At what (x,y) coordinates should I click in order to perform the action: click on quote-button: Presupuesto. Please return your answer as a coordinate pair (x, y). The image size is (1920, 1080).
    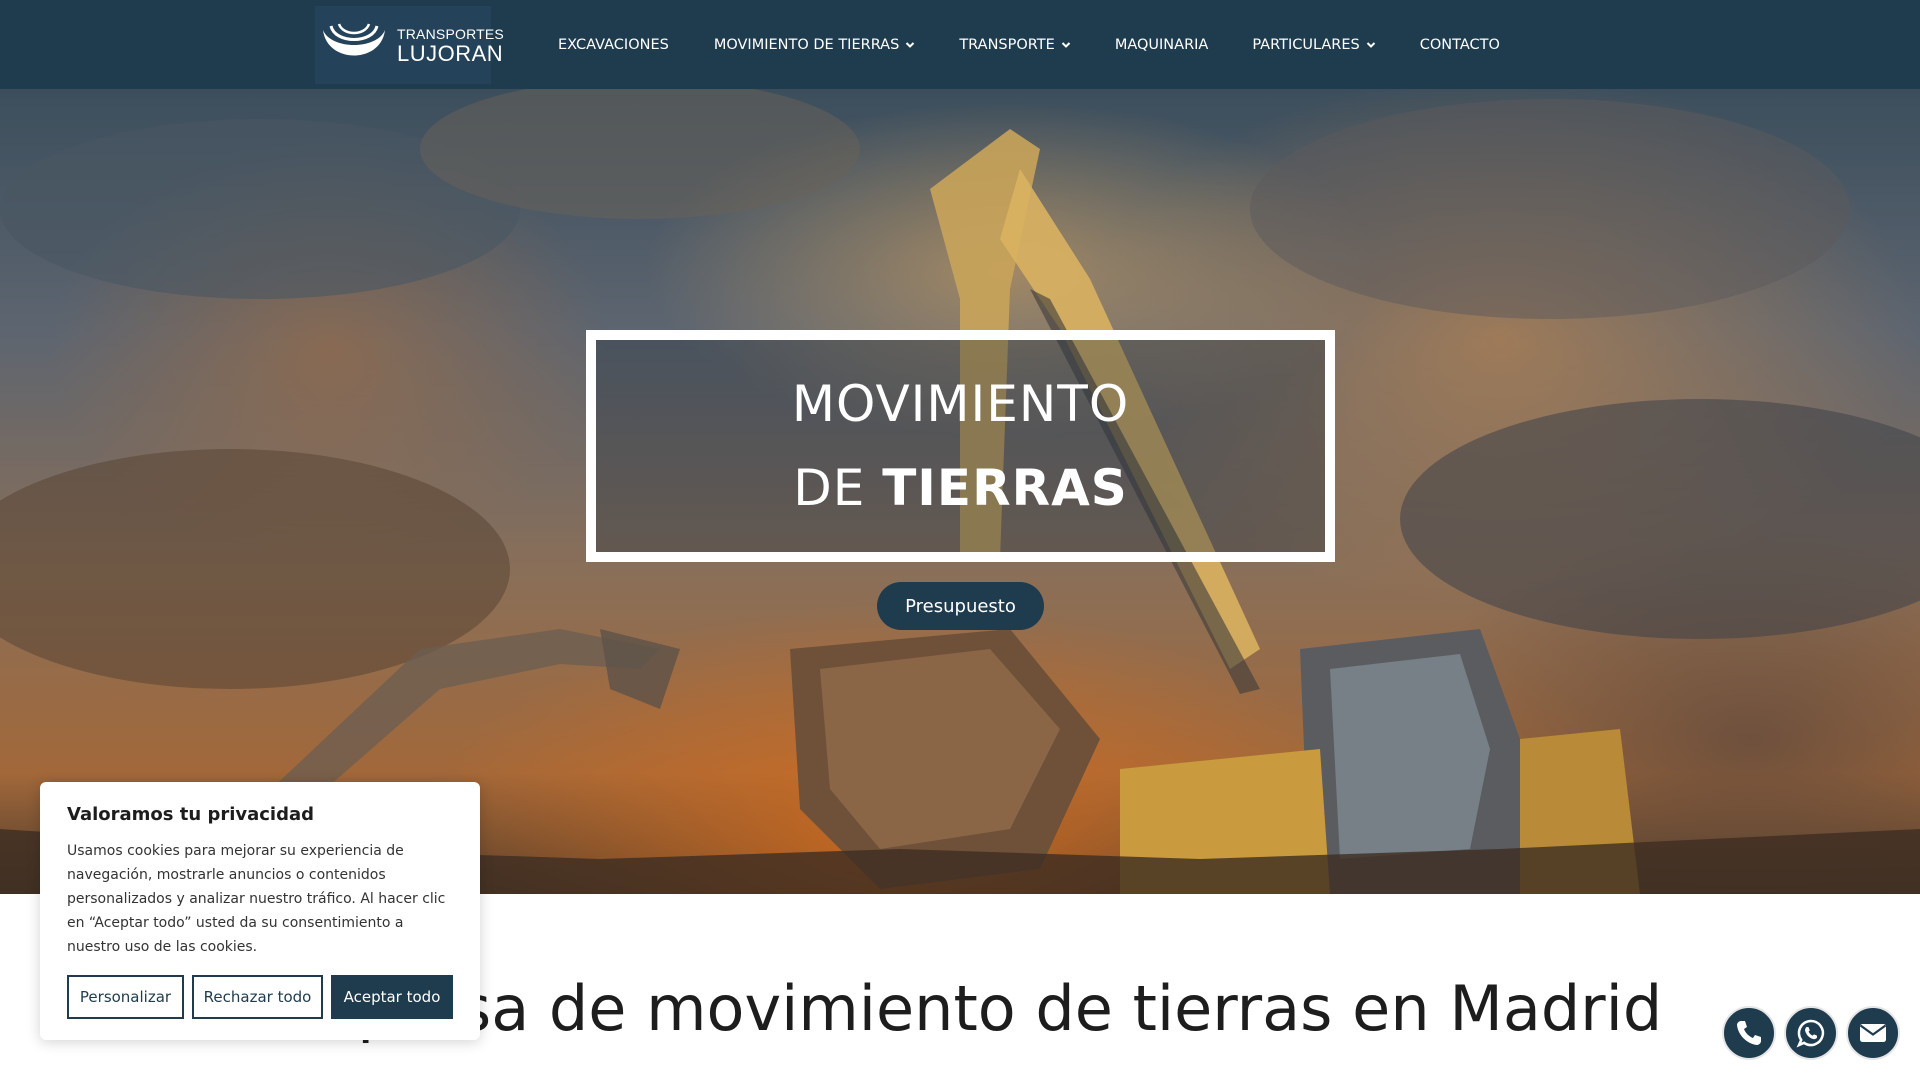
    Looking at the image, I should click on (960, 606).